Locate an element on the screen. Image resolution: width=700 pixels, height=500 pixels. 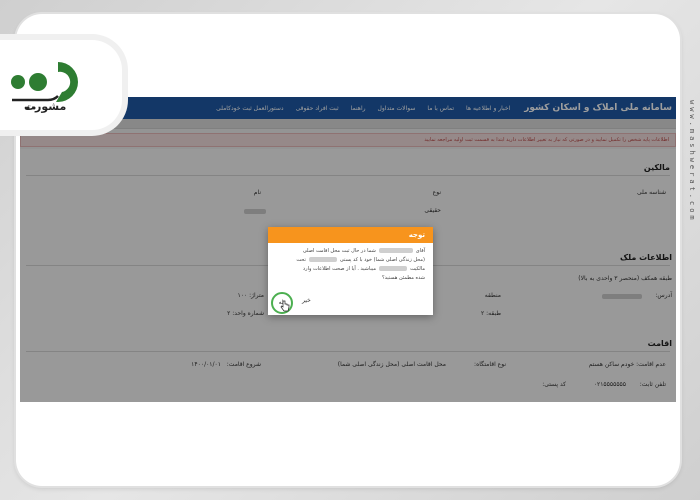
message-text: میباشید . آیا از صحت اطلاعات وارد is located at coordinates (339, 269).